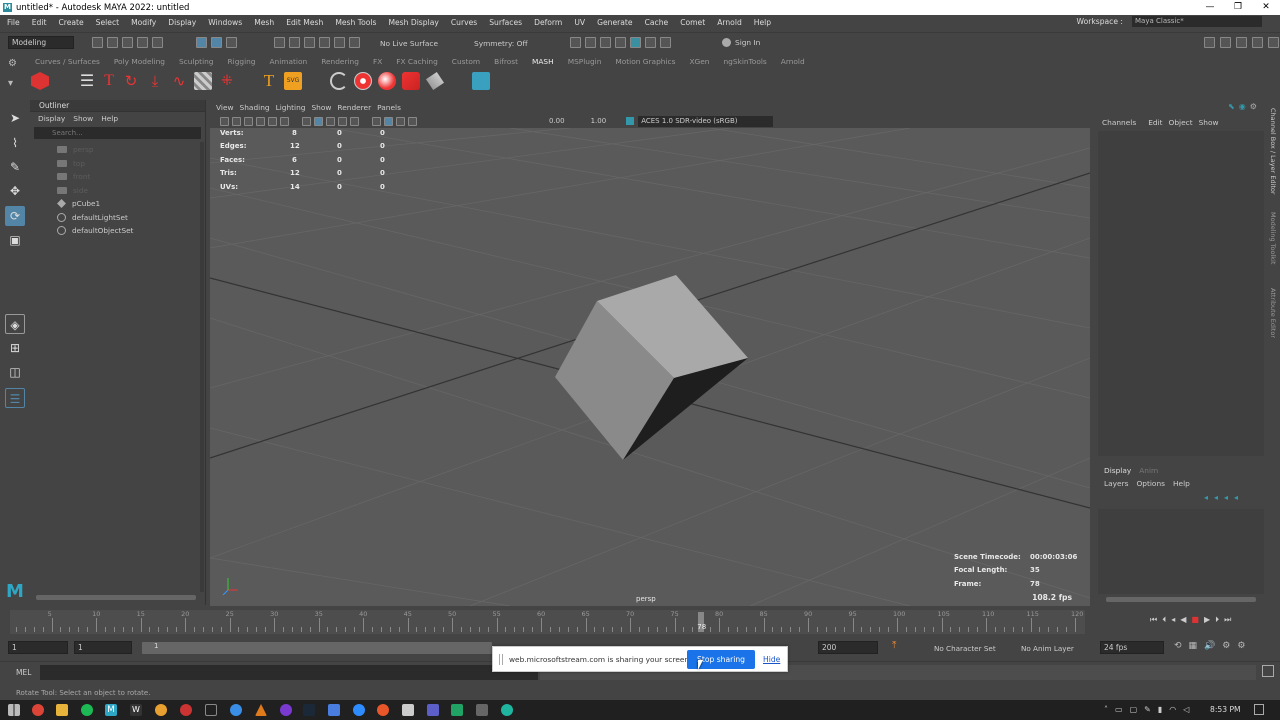 The image size is (1280, 720). I want to click on camera-attributes-icon, so click(236, 121).